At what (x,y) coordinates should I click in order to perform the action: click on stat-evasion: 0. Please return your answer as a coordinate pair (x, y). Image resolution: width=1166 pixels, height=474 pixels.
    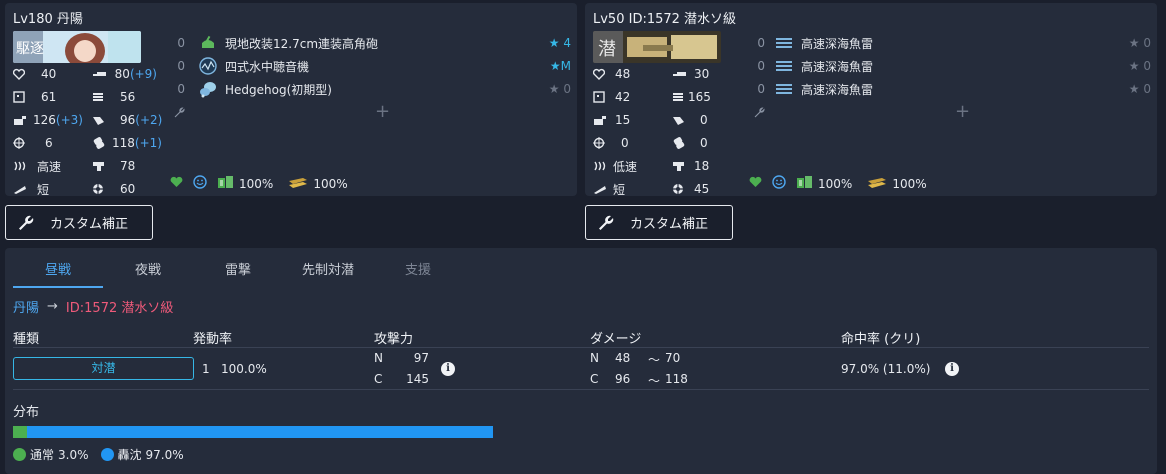
    Looking at the image, I should click on (628, 143).